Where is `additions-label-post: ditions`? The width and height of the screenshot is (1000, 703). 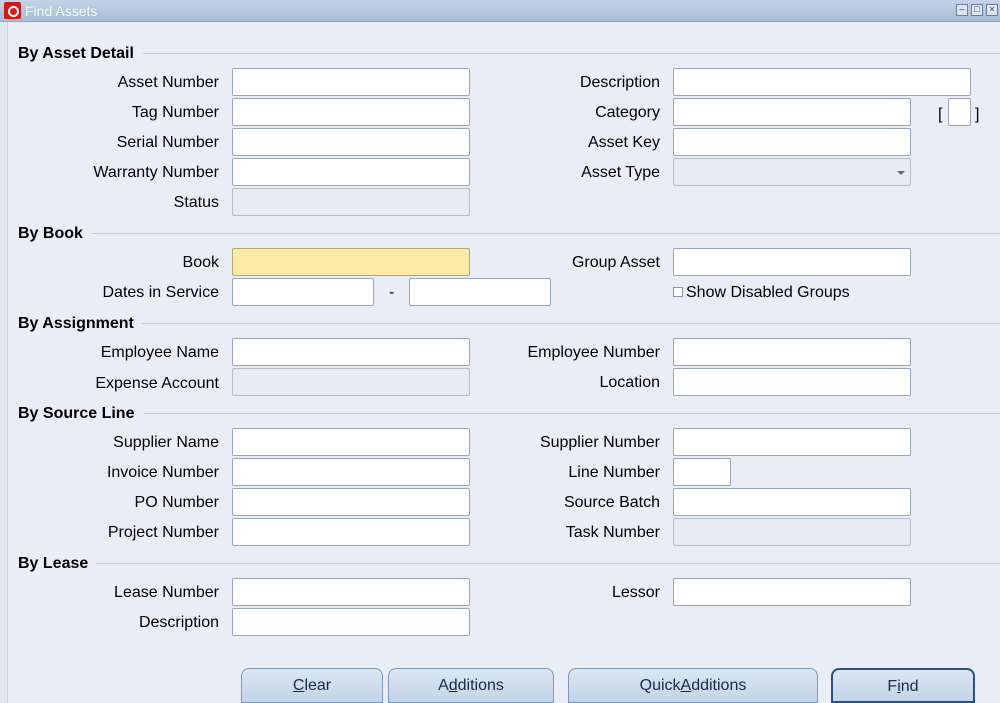 additions-label-post: ditions is located at coordinates (480, 685).